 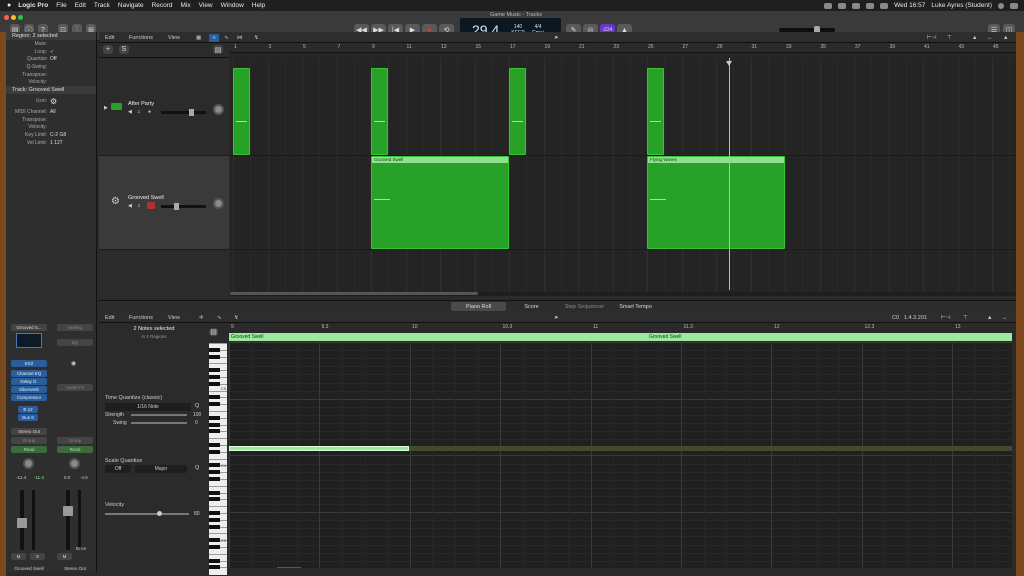 What do you see at coordinates (1014, 5) in the screenshot?
I see `control-center-icon` at bounding box center [1014, 5].